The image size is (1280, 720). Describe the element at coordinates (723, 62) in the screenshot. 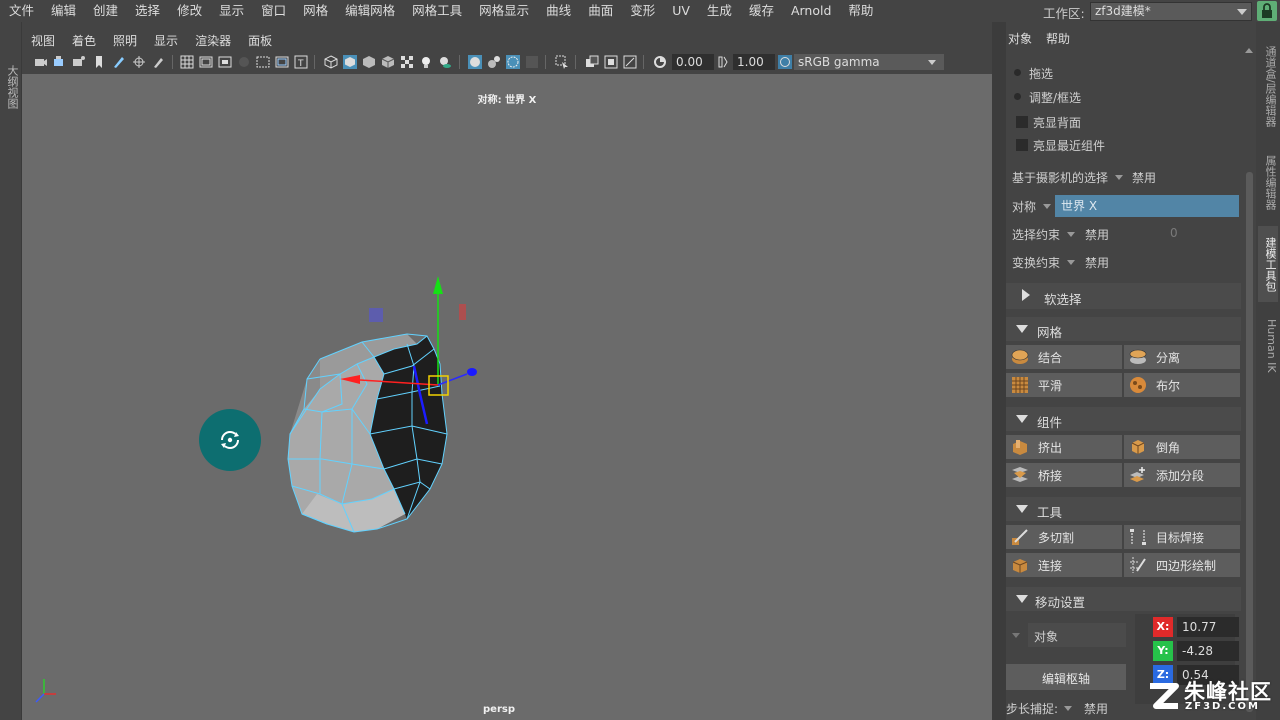

I see `gamma-icon` at that location.